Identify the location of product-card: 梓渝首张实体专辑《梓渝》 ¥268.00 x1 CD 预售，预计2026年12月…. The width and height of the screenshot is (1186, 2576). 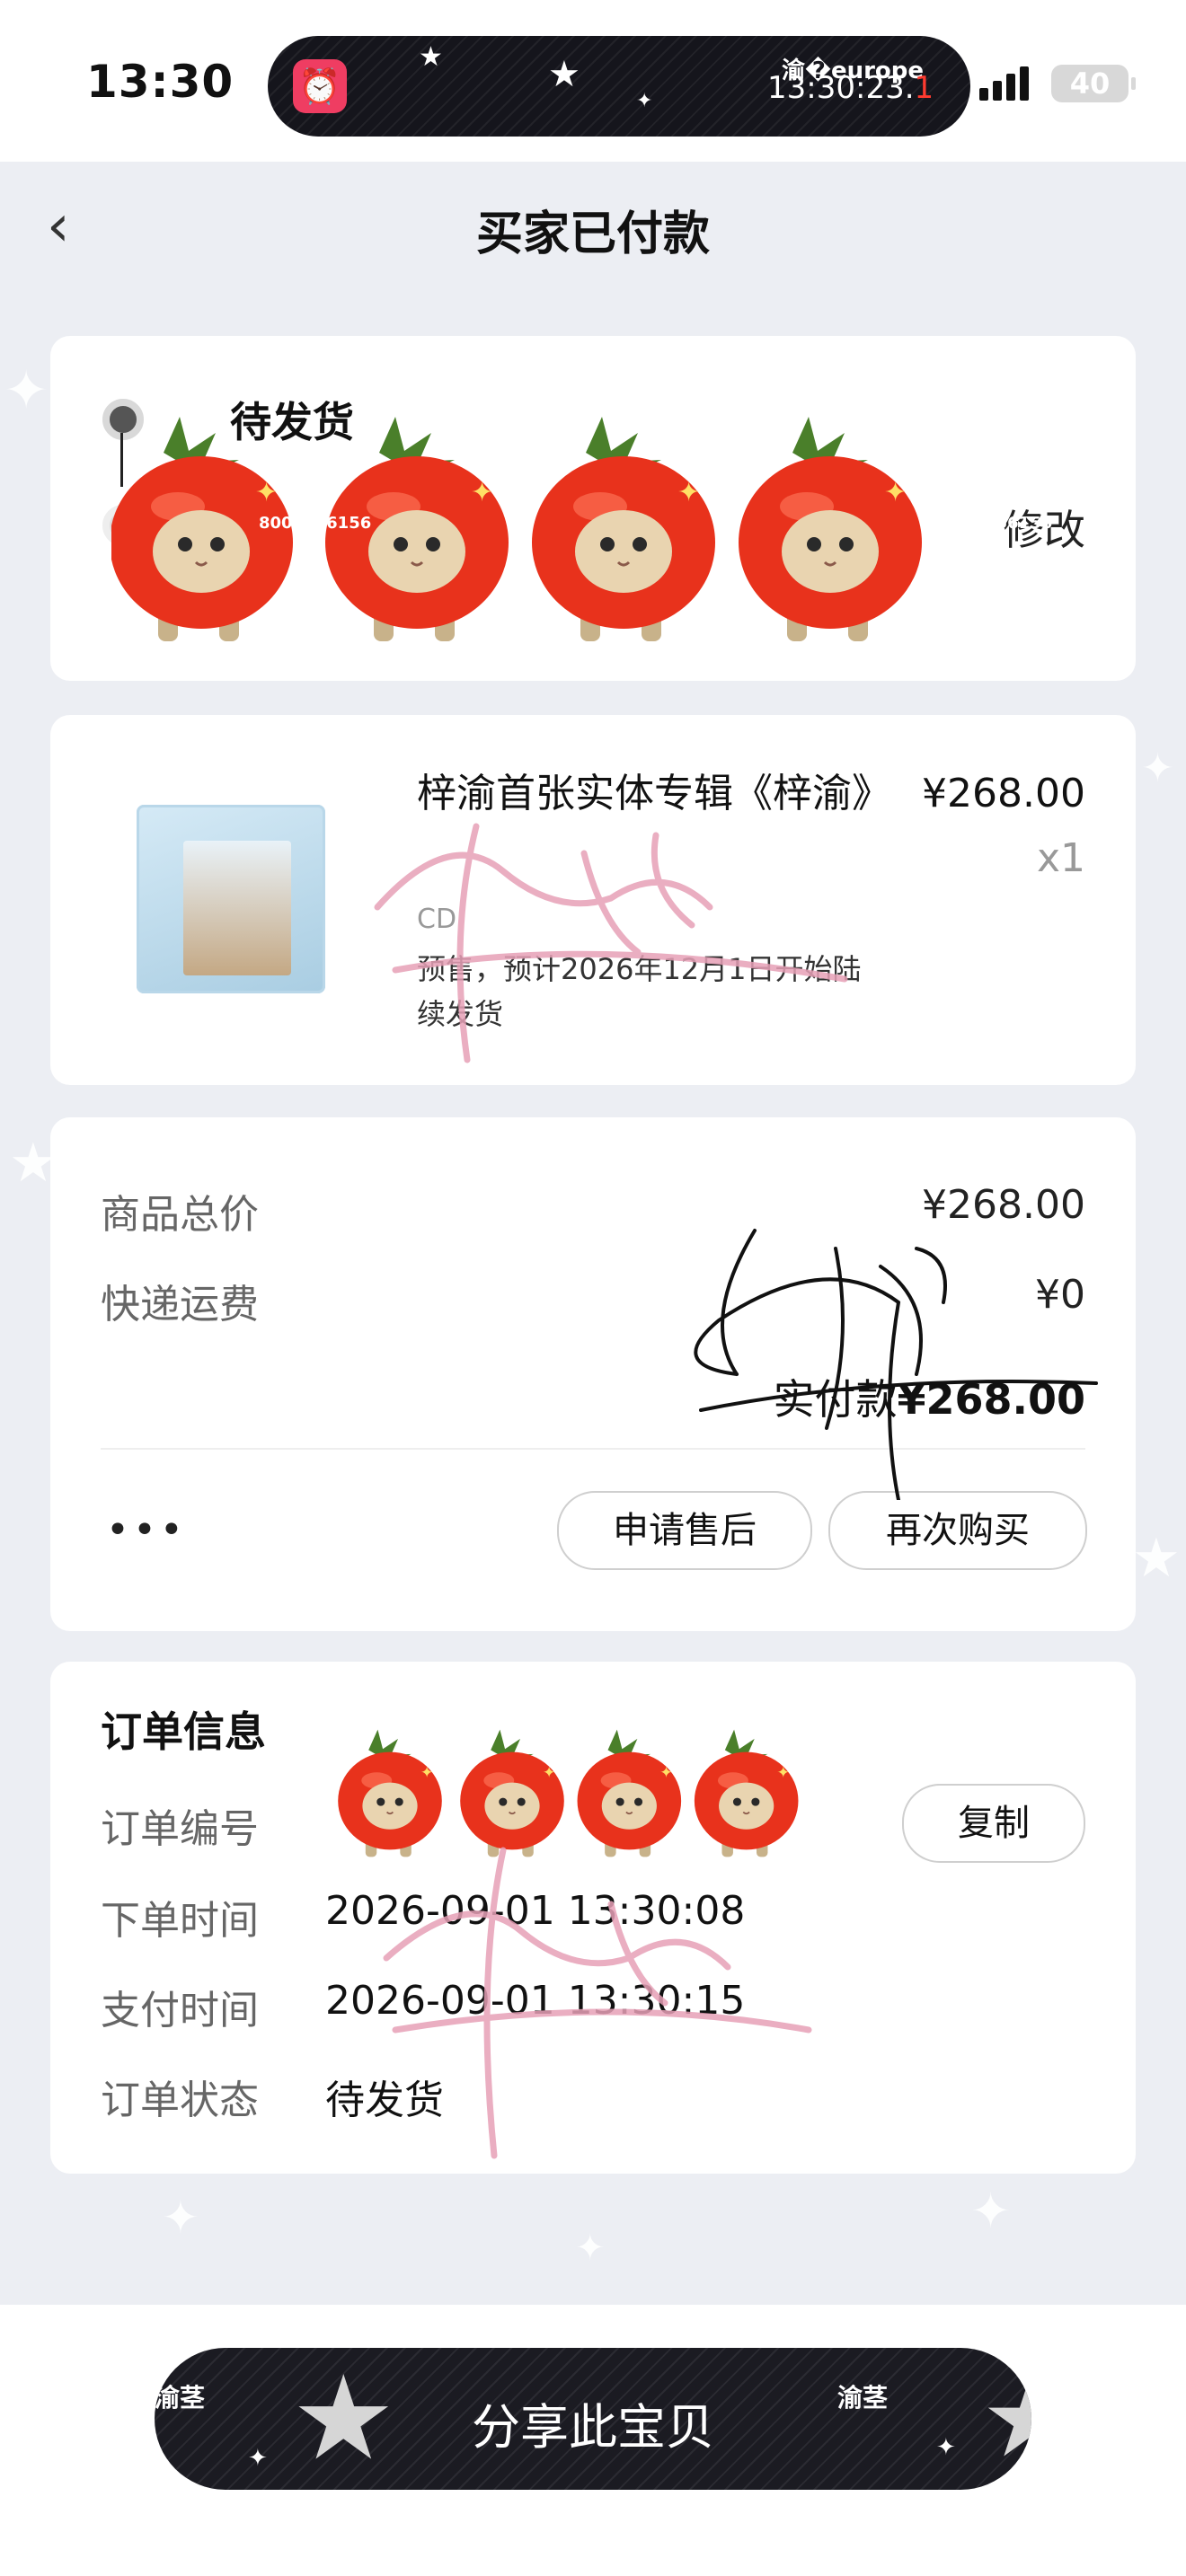
(593, 900).